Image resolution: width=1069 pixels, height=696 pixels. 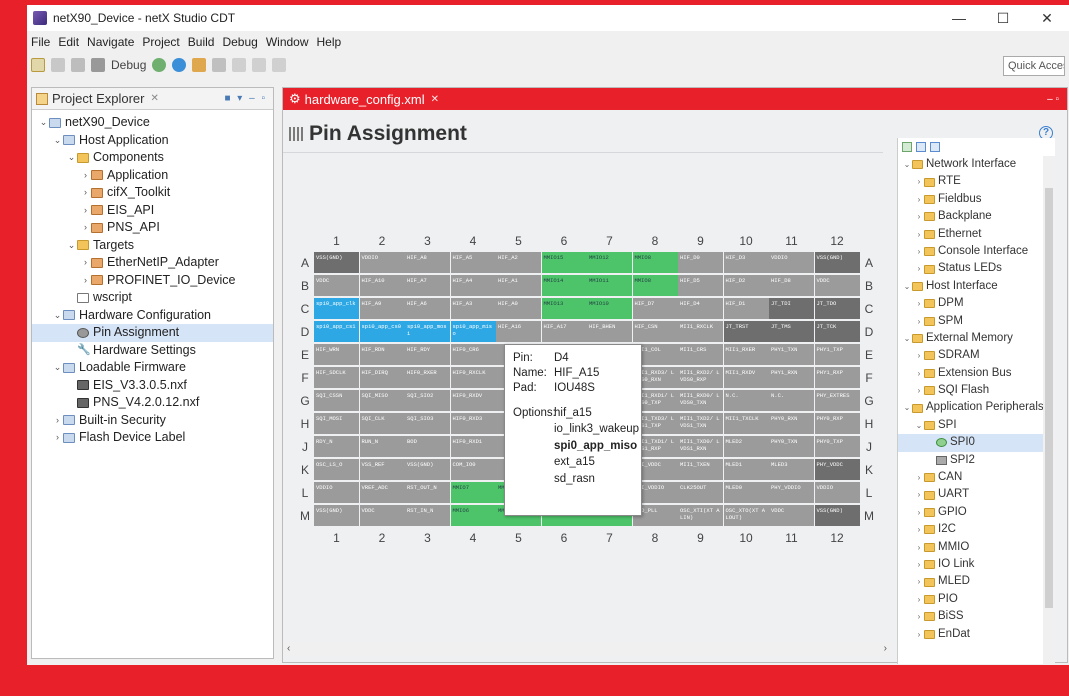 I want to click on pin-cell: N.C., so click(x=746, y=400).